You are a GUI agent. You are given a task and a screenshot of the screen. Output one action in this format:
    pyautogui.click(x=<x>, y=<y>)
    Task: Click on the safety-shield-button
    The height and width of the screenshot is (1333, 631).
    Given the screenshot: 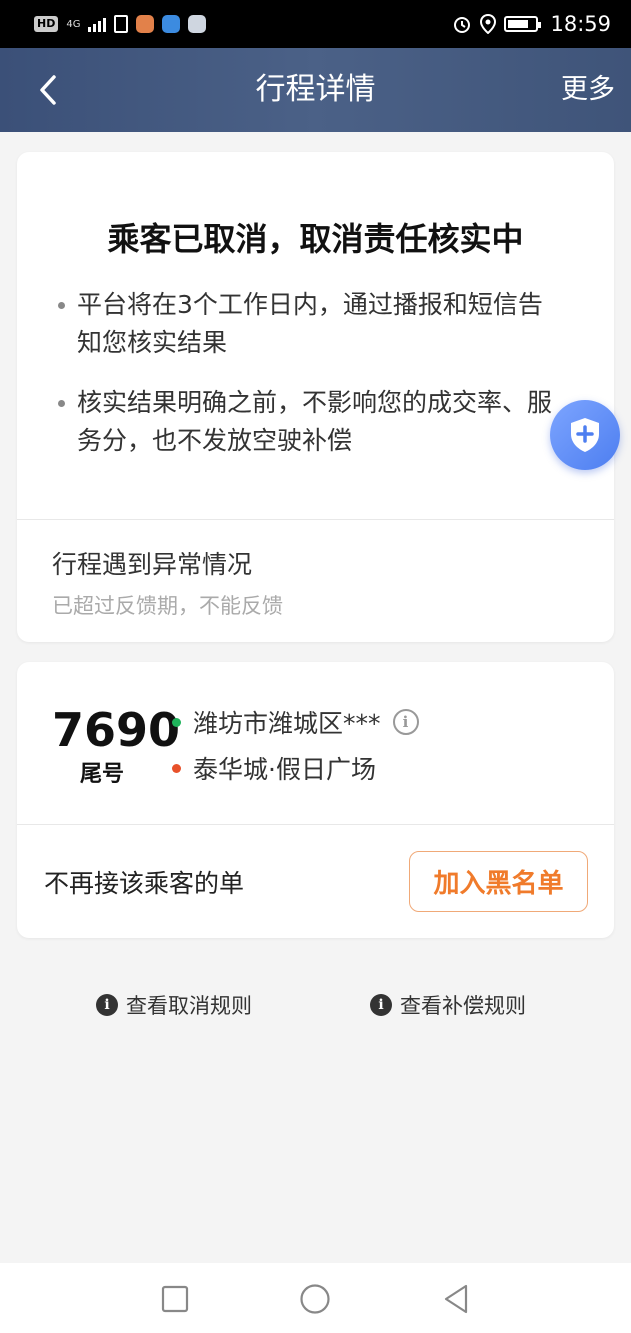 What is the action you would take?
    pyautogui.click(x=585, y=435)
    